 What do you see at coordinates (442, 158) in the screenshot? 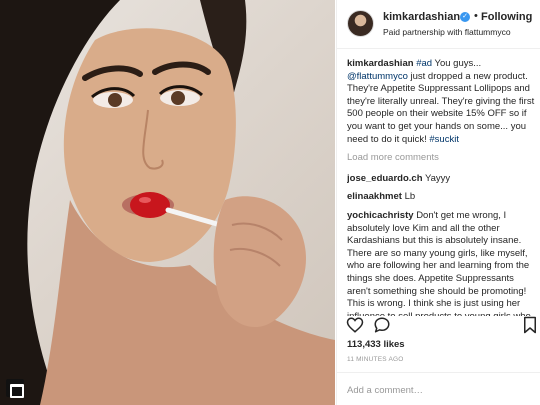
I see `load-more-comments-button: Load more comments` at bounding box center [442, 158].